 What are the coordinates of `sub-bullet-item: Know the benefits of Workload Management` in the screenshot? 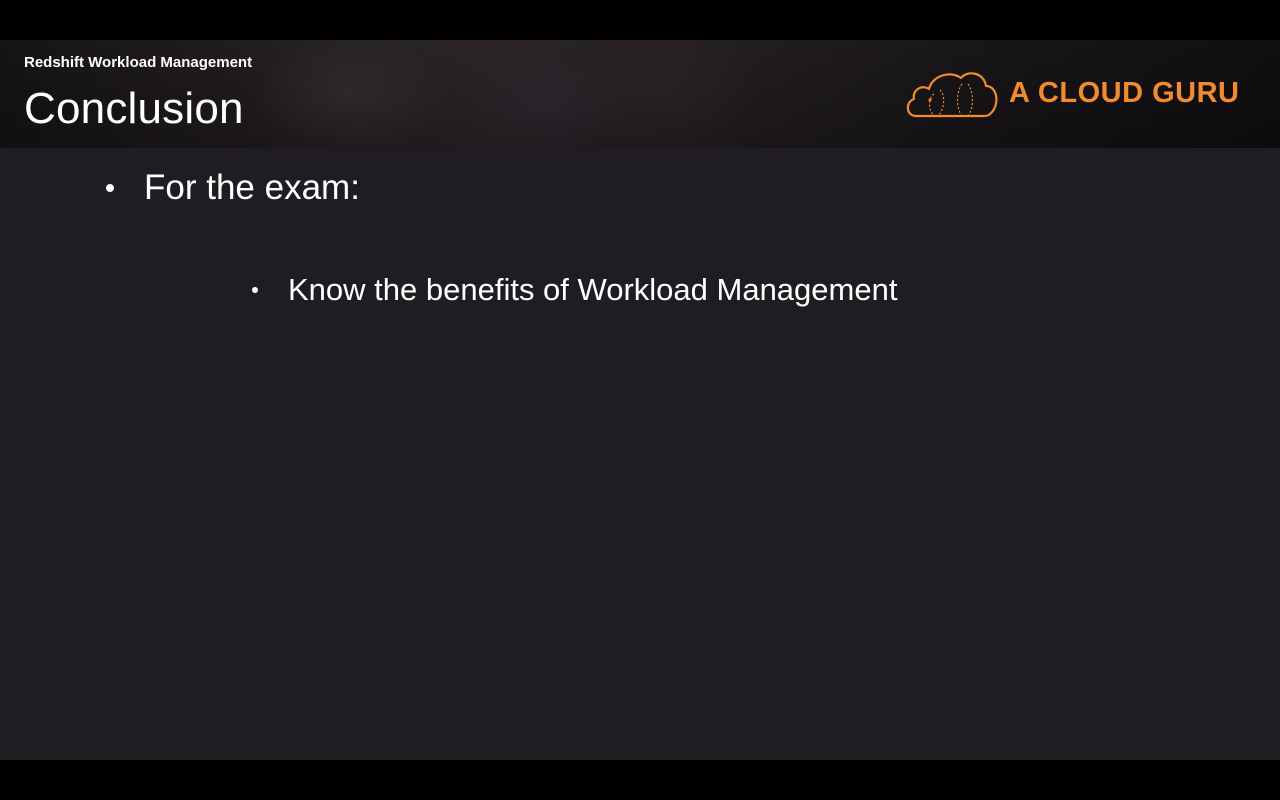 It's located at (574, 290).